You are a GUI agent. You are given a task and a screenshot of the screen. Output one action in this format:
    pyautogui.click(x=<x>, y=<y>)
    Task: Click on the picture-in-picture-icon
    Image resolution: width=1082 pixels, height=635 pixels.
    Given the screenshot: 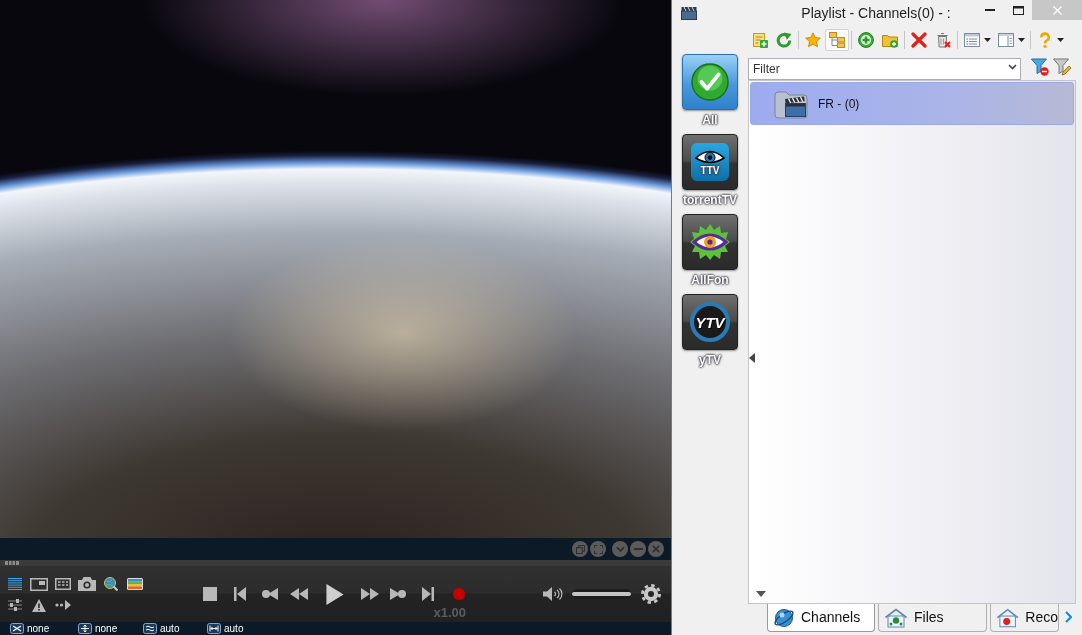 What is the action you would take?
    pyautogui.click(x=39, y=584)
    